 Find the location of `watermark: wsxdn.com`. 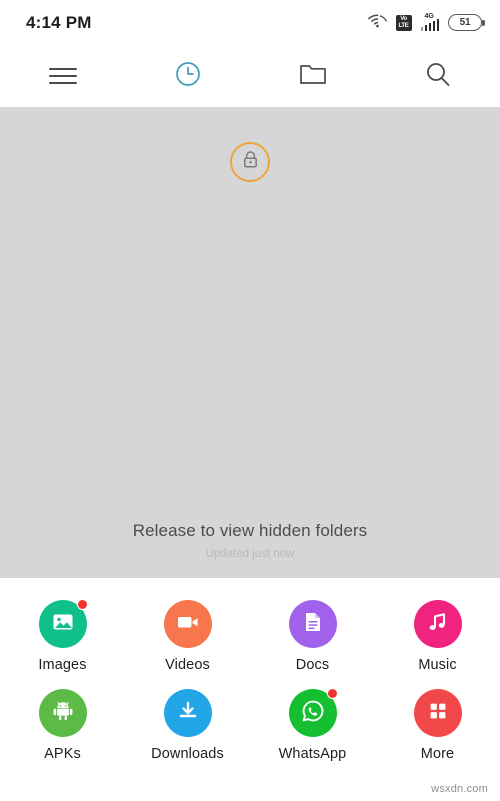

watermark: wsxdn.com is located at coordinates (459, 789).